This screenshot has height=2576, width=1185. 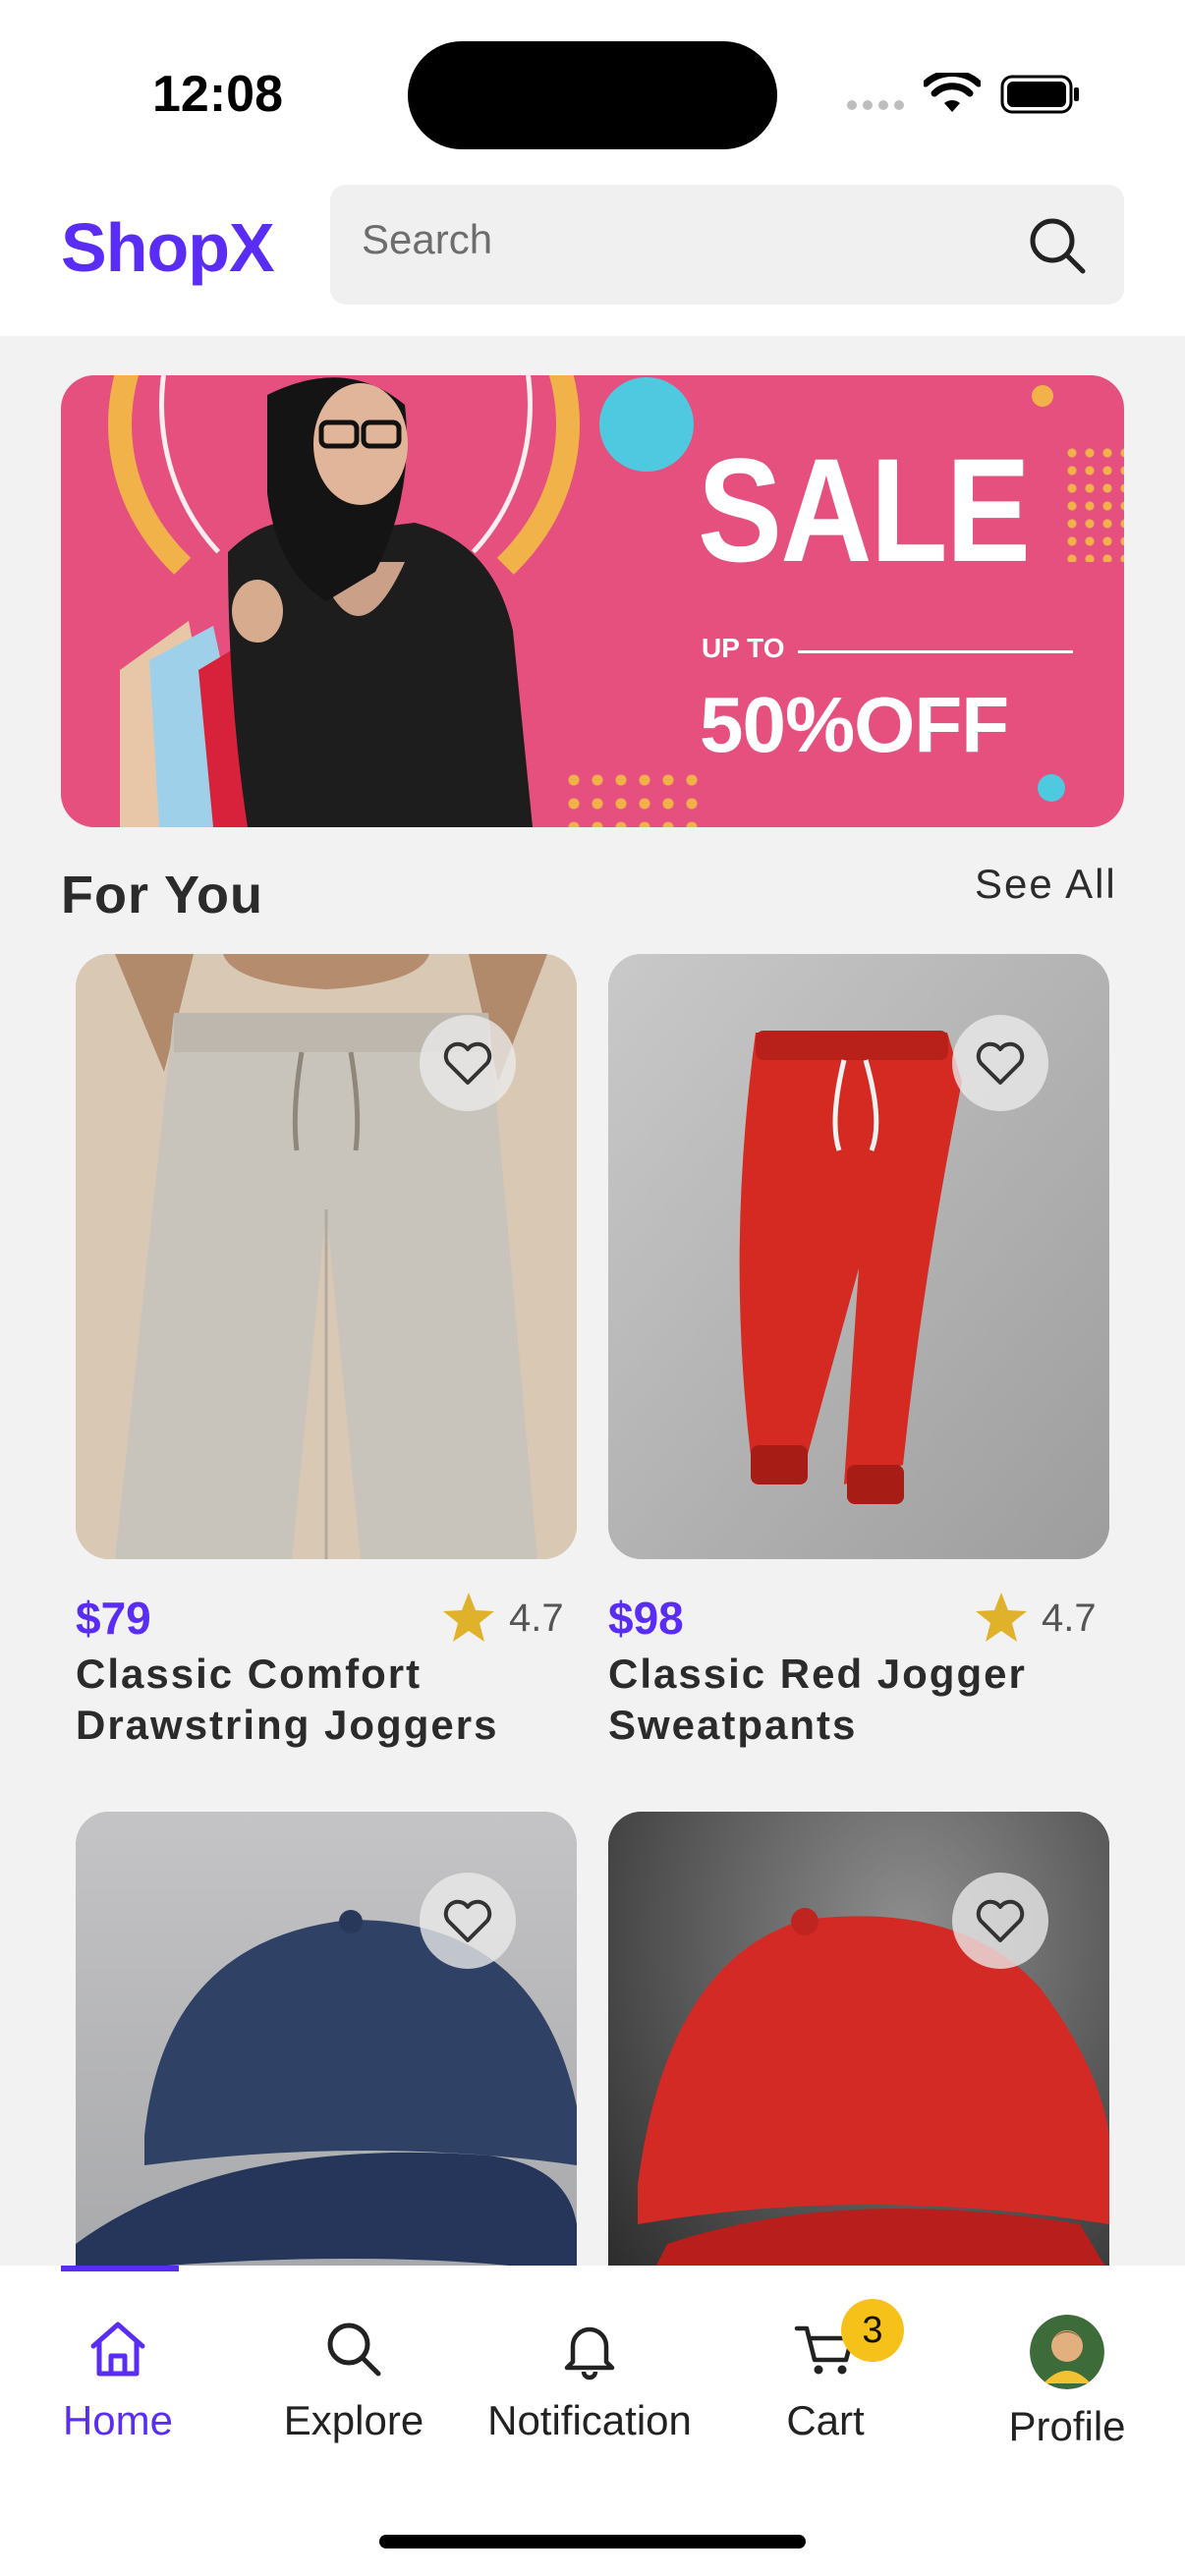 I want to click on product-name-line: Classic Comfort, so click(x=250, y=1674).